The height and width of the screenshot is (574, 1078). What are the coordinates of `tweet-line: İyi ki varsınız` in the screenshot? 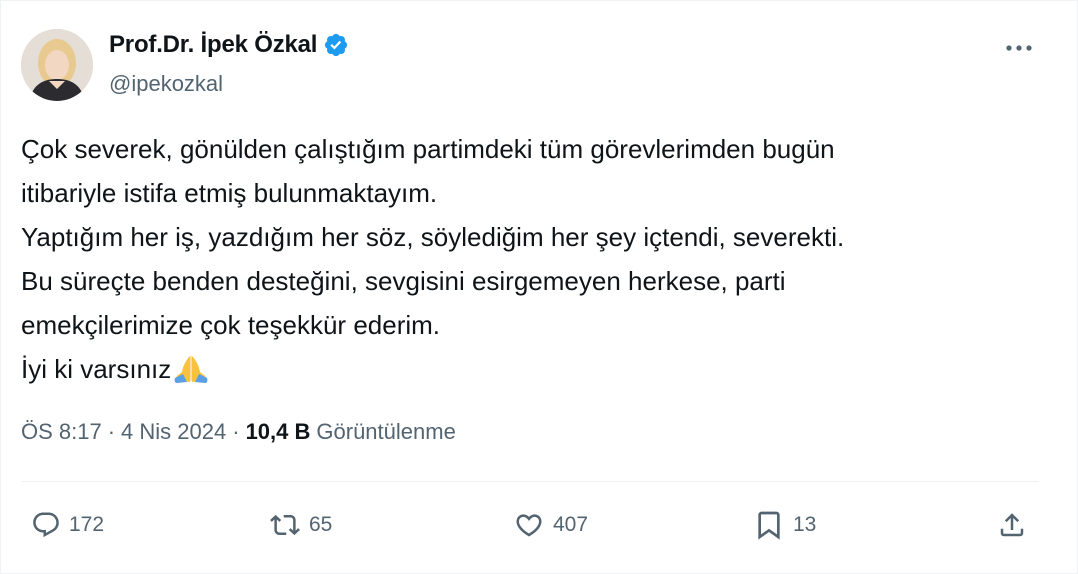 It's located at (96, 369).